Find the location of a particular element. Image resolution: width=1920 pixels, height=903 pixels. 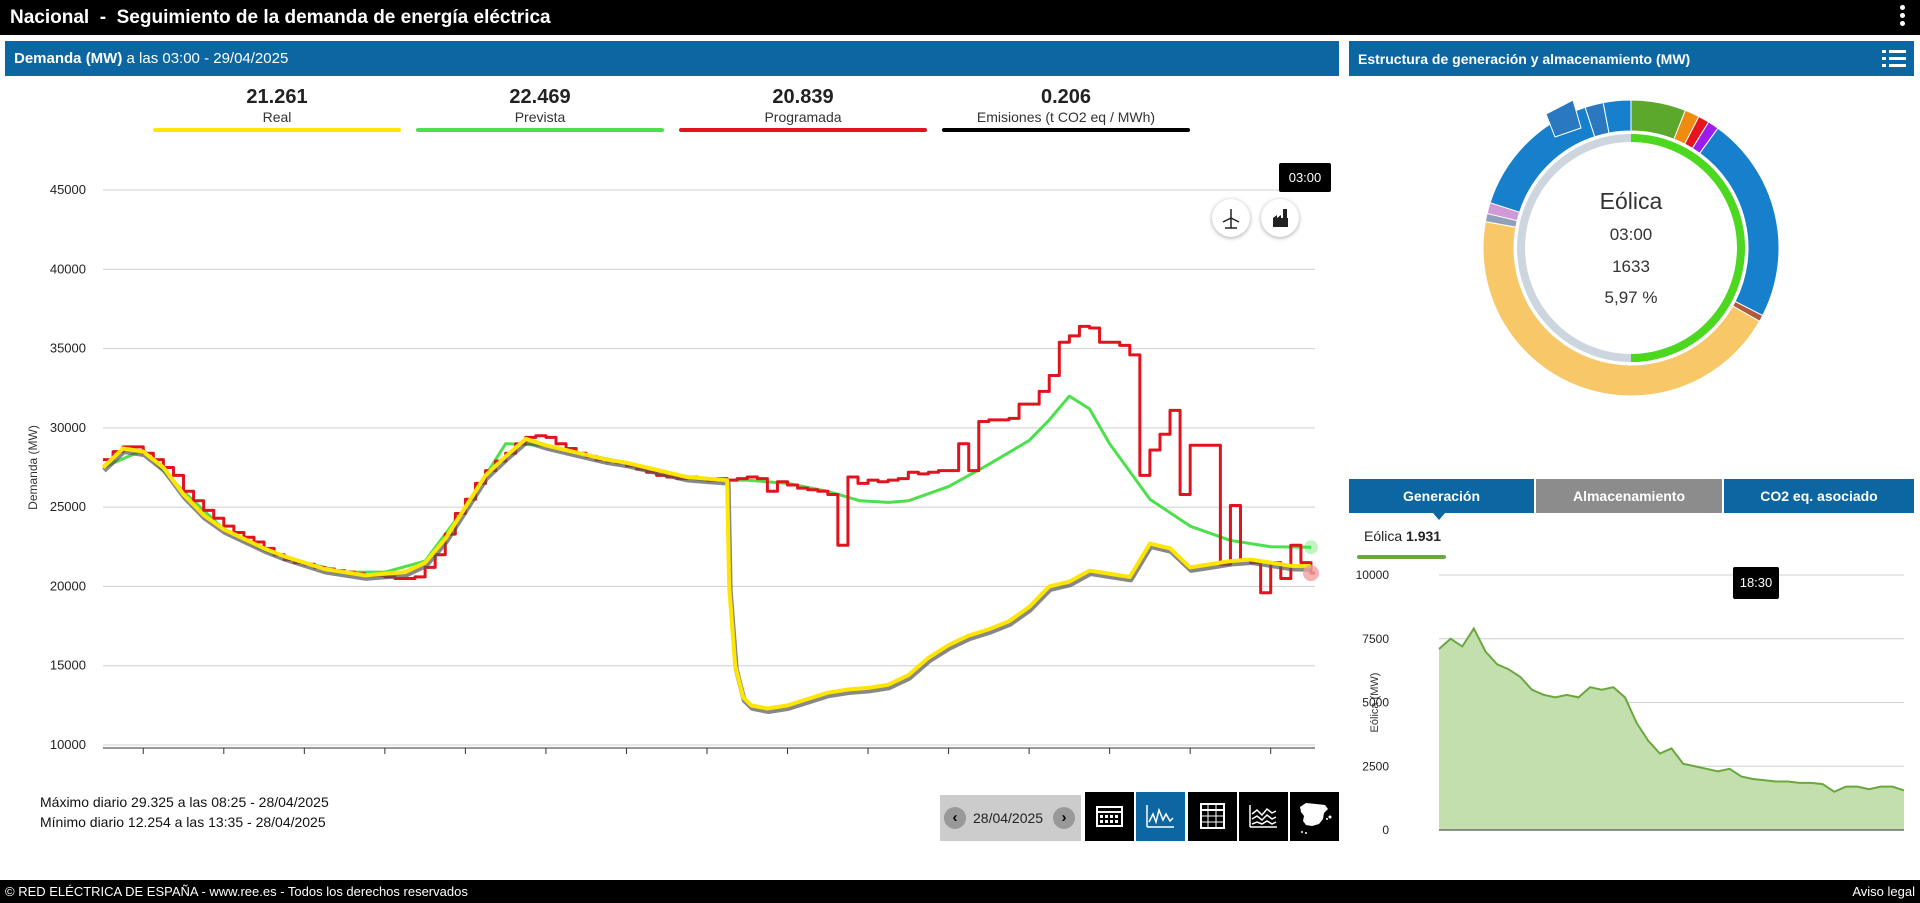

series-line-prevista is located at coordinates (706, 484).